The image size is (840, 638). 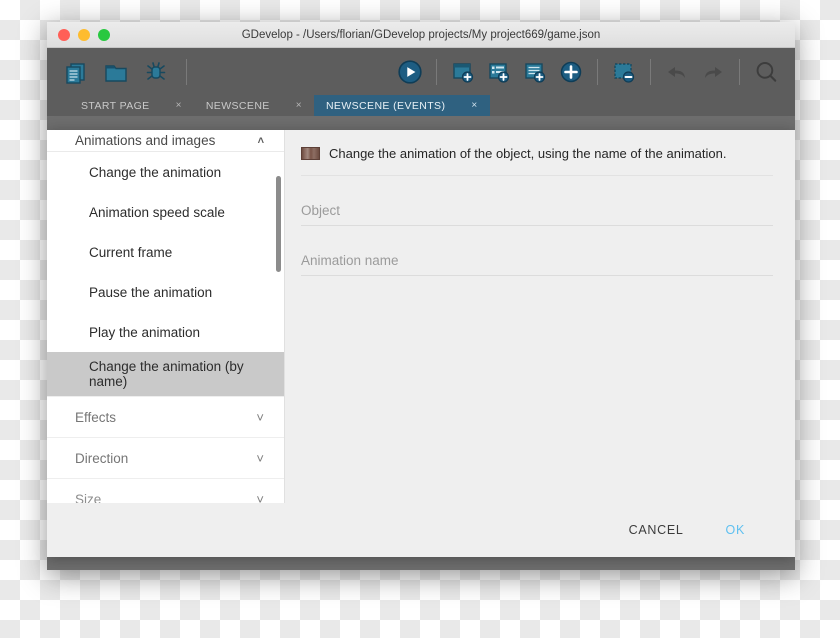 I want to click on group-row-label: Size, so click(x=88, y=497).